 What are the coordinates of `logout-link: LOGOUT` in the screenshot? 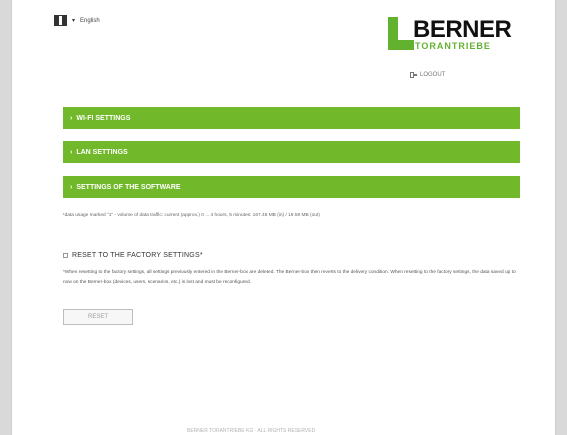 It's located at (427, 75).